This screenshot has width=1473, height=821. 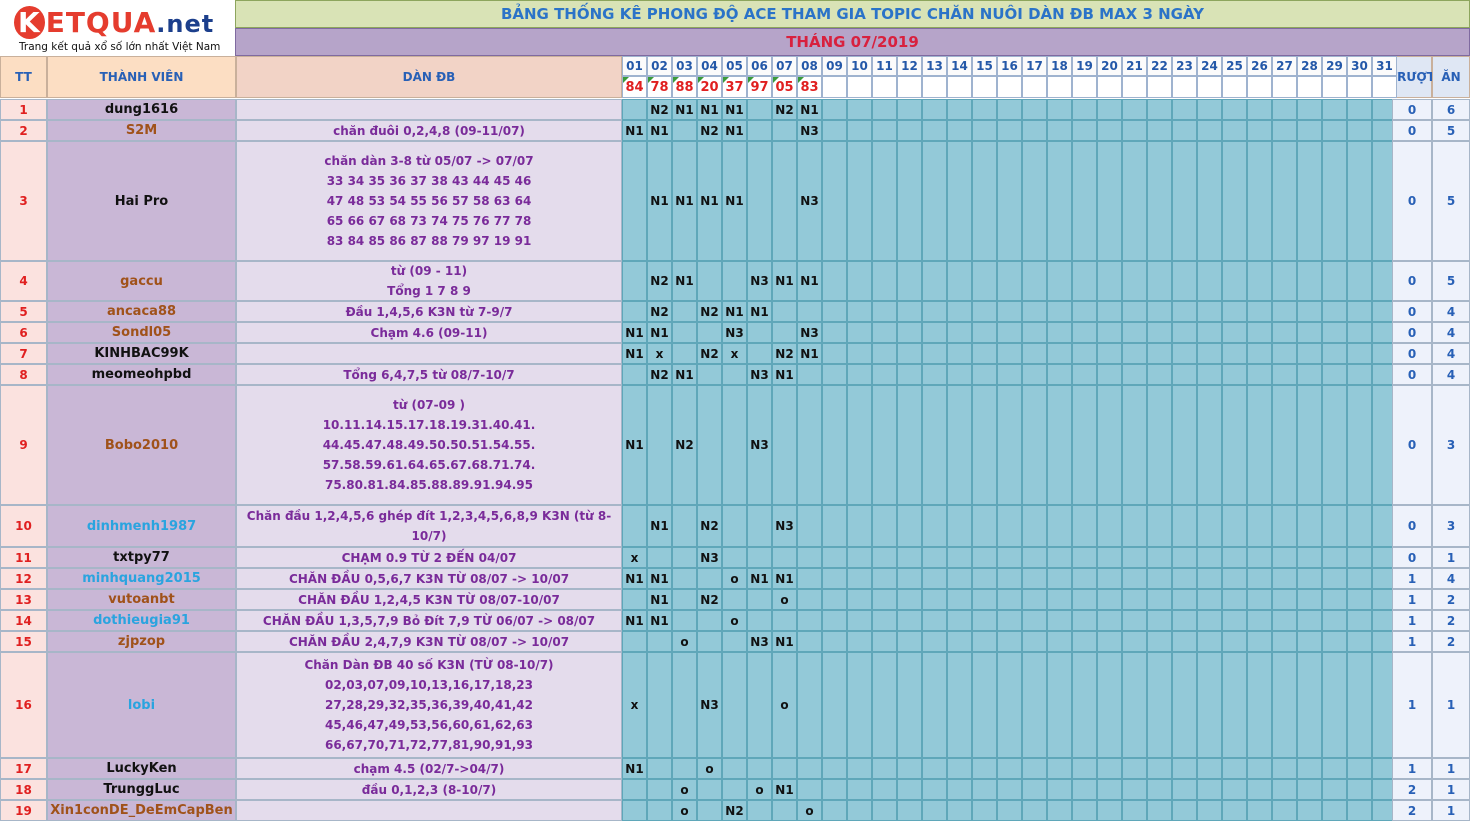 What do you see at coordinates (684, 641) in the screenshot?
I see `day-mark-03: o` at bounding box center [684, 641].